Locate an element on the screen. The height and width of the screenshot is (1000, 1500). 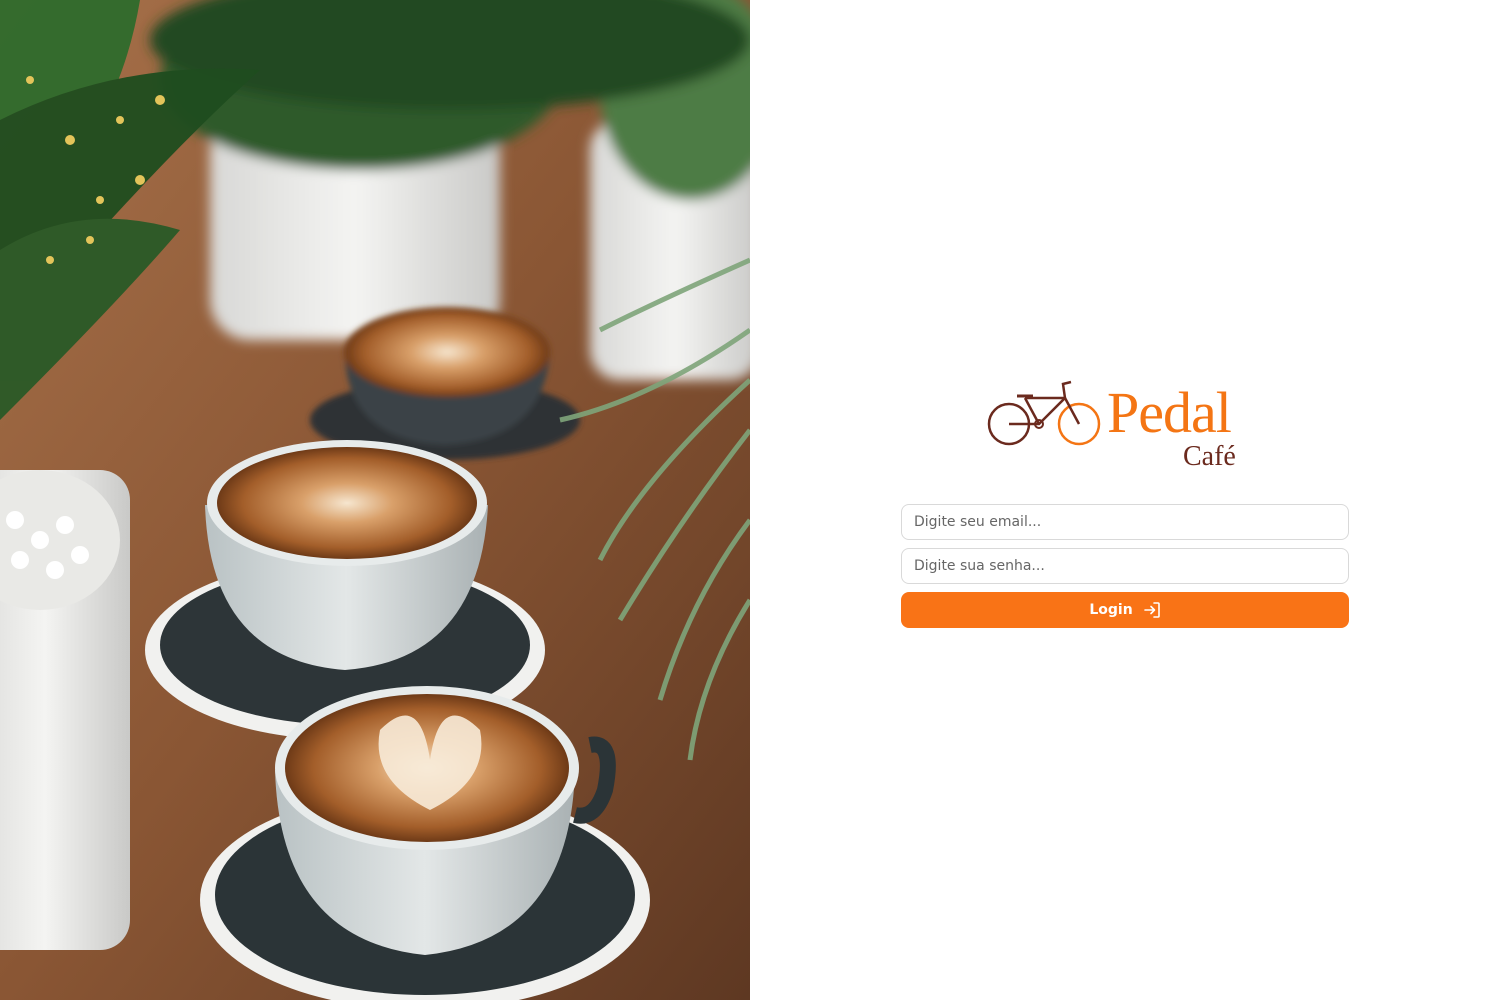
login-button: Login is located at coordinates (1125, 610).